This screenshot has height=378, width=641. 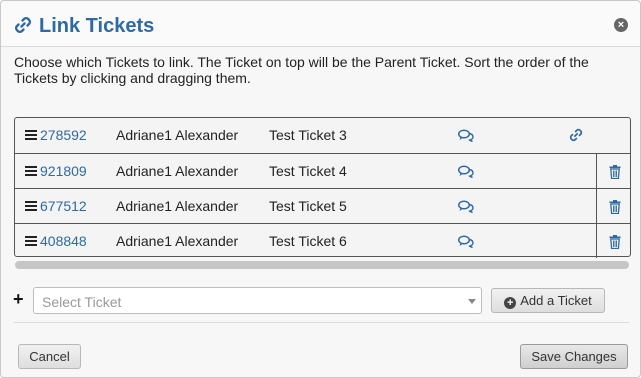 I want to click on close-icon: ×, so click(x=621, y=25).